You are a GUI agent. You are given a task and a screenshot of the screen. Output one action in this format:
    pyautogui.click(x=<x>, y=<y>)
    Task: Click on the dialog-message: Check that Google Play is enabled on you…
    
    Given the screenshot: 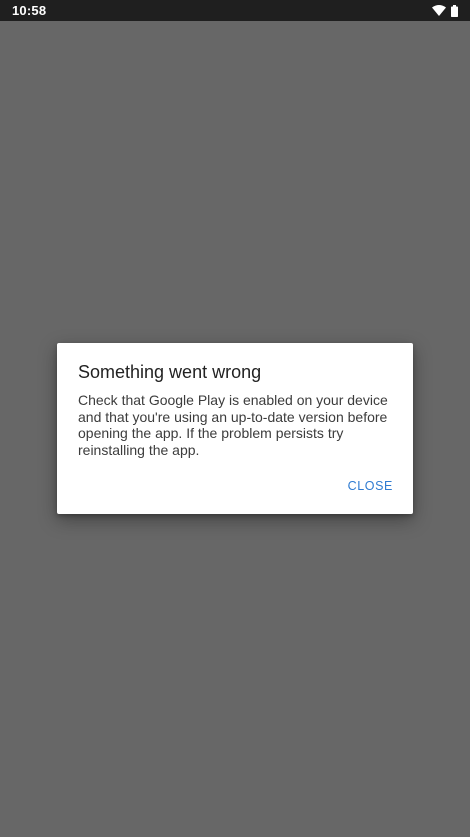 What is the action you would take?
    pyautogui.click(x=233, y=425)
    